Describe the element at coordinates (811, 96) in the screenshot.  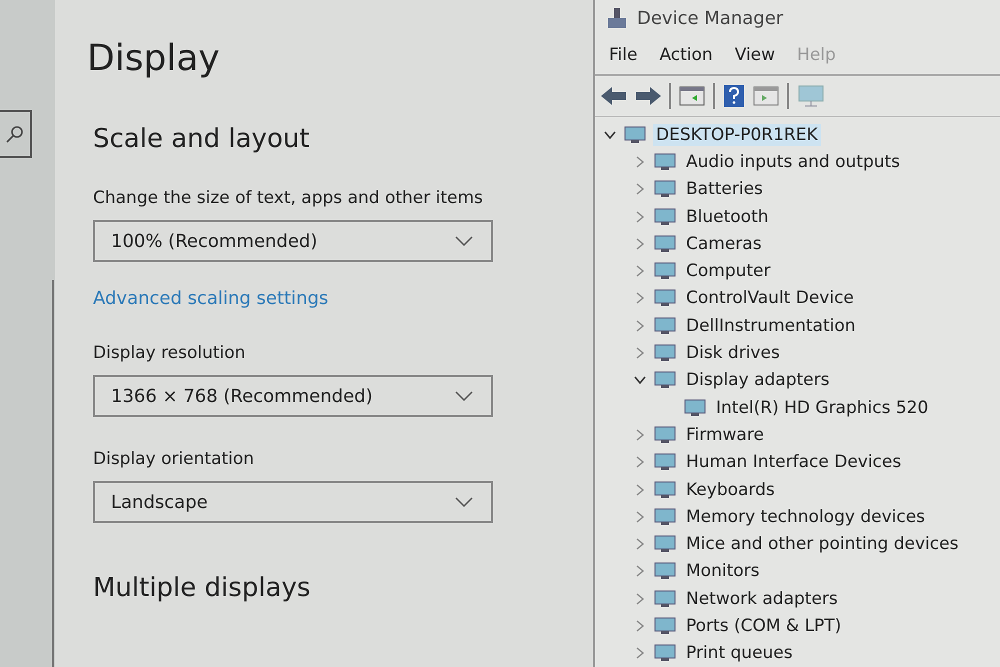
I see `monitor-icon` at that location.